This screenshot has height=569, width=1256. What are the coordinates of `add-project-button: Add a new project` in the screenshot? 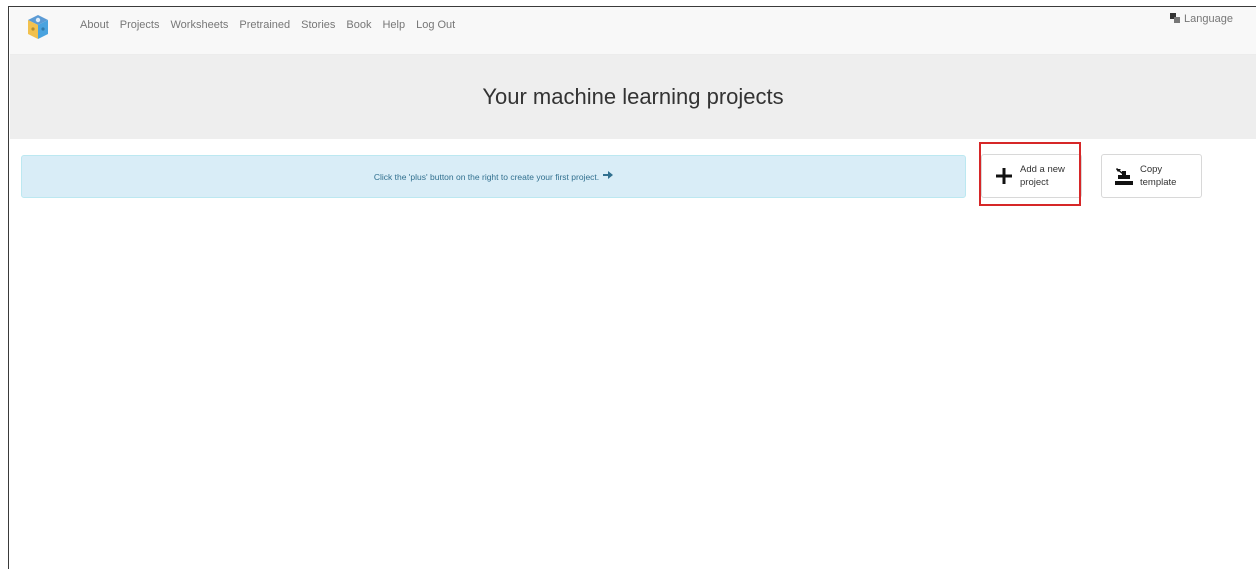 It's located at (1031, 176).